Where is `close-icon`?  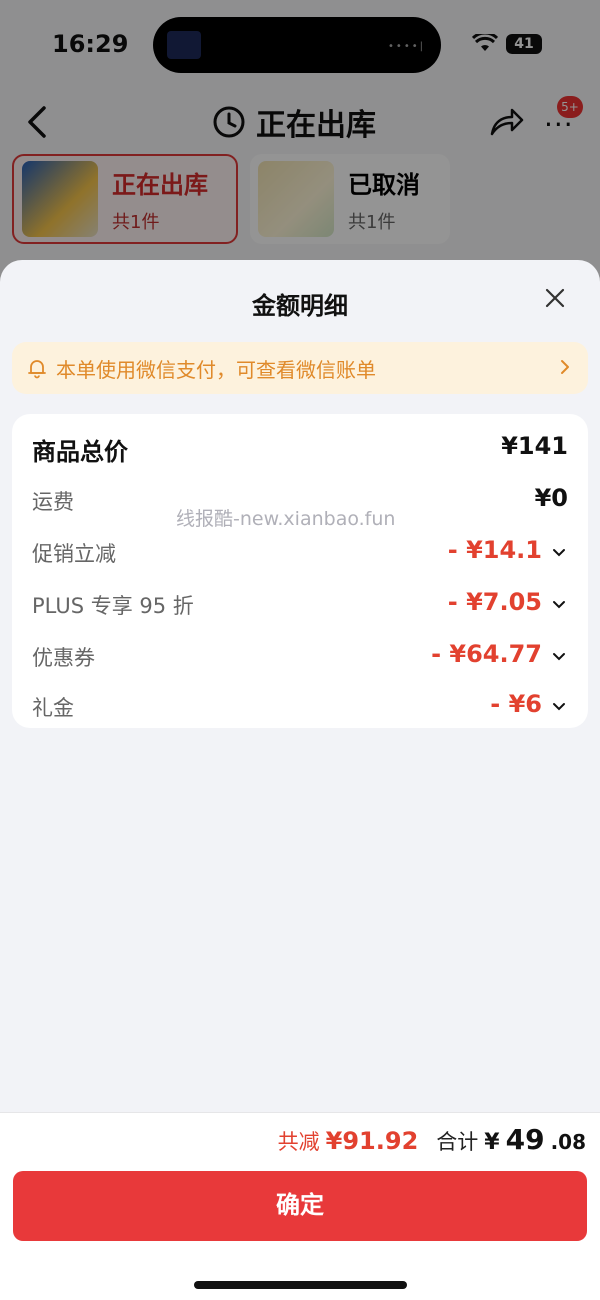
close-icon is located at coordinates (555, 298).